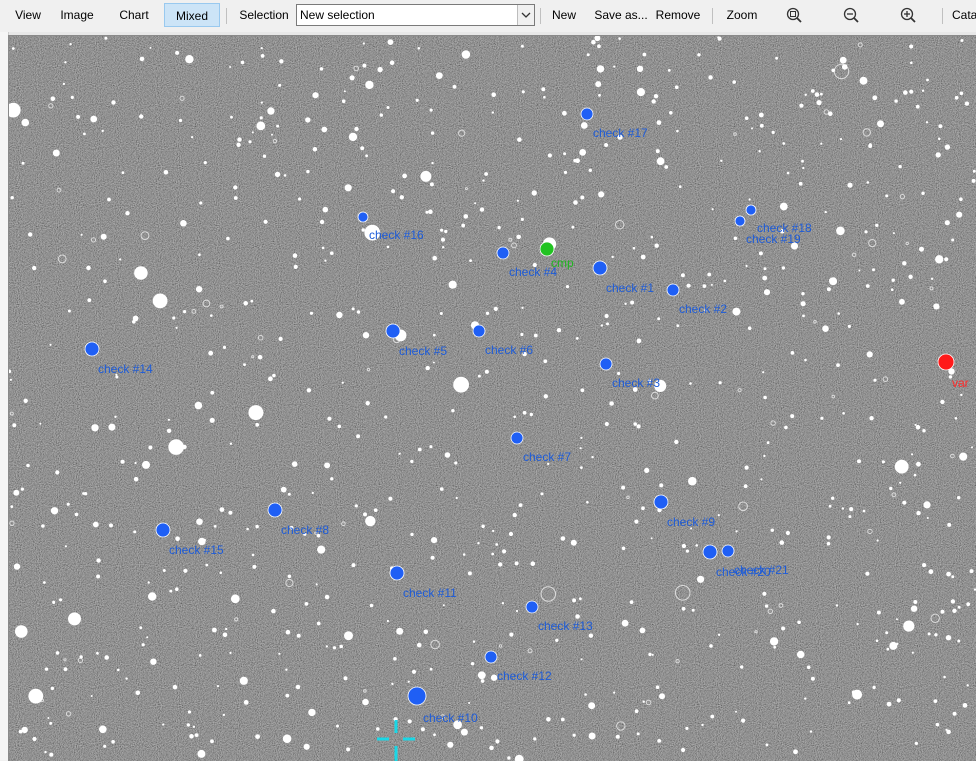 This screenshot has width=976, height=761. I want to click on chart-button: Chart, so click(134, 15).